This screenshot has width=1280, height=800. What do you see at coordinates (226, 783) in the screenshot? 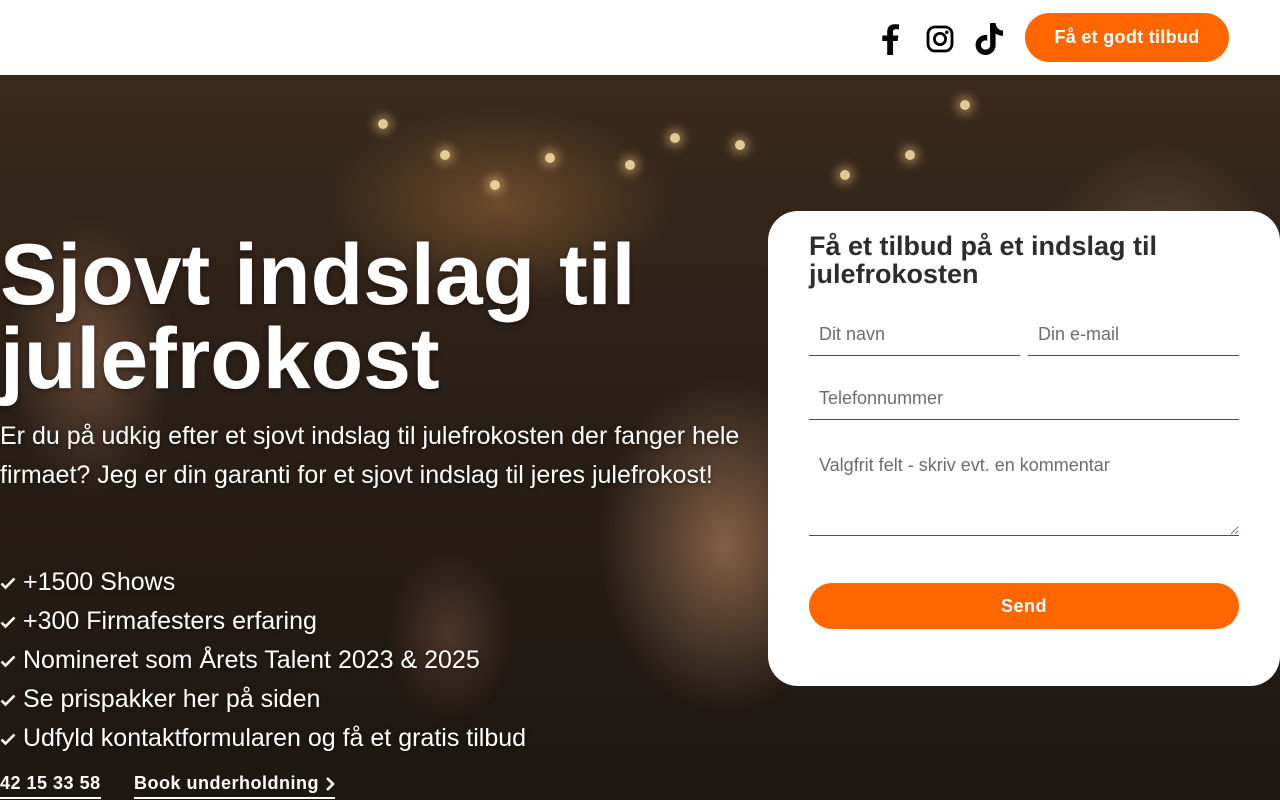
I see `book-entertainment-label: Book underholdning` at bounding box center [226, 783].